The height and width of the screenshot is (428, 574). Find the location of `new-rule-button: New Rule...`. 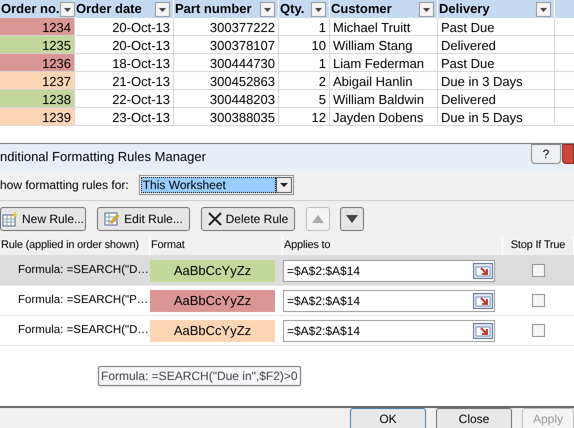

new-rule-button: New Rule... is located at coordinates (43, 218).